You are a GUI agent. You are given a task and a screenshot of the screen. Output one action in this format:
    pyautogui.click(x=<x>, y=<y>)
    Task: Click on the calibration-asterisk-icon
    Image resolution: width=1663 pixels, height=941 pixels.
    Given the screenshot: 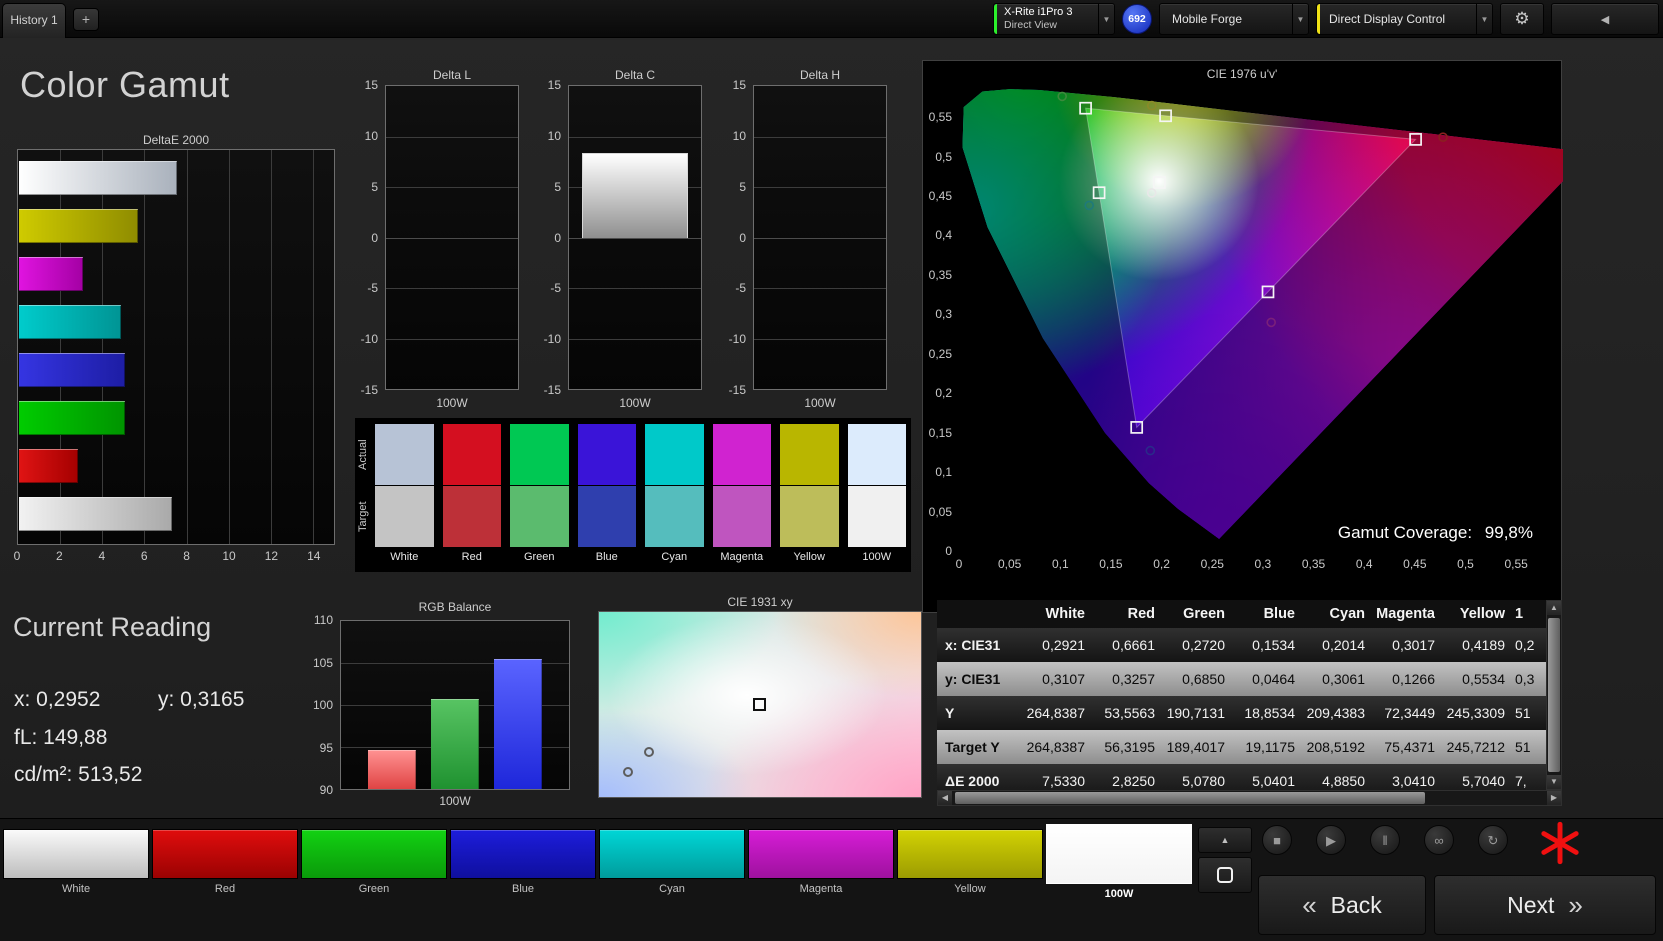 What is the action you would take?
    pyautogui.click(x=1560, y=843)
    